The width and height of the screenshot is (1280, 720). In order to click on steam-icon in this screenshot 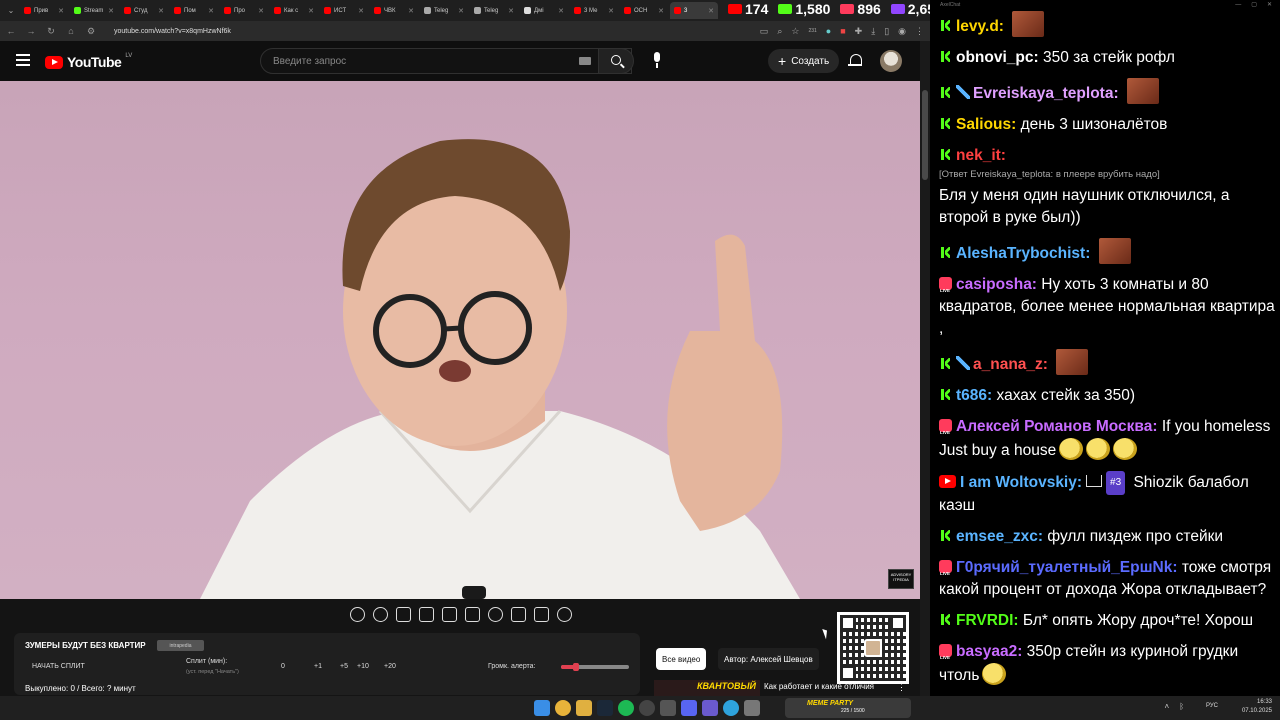, I will do `click(605, 708)`.